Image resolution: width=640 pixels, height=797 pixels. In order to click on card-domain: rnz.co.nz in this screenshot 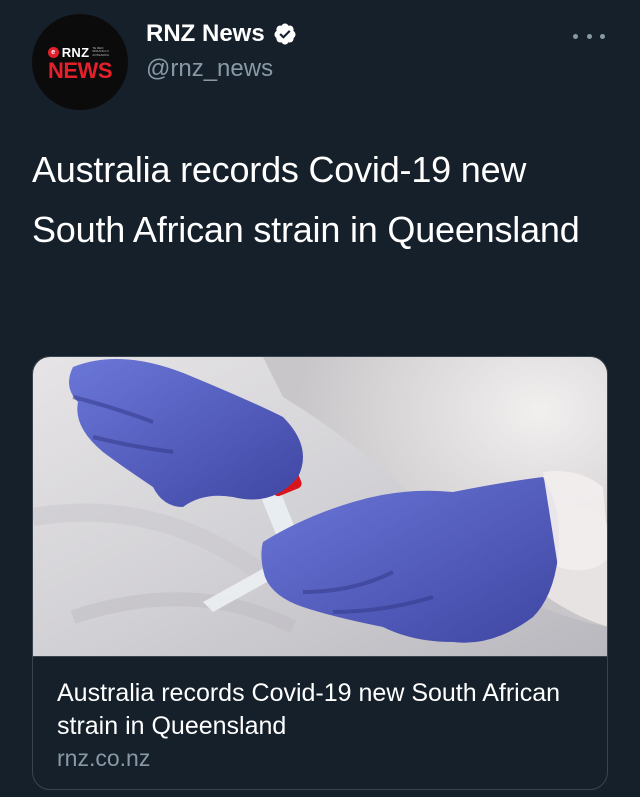, I will do `click(103, 758)`.